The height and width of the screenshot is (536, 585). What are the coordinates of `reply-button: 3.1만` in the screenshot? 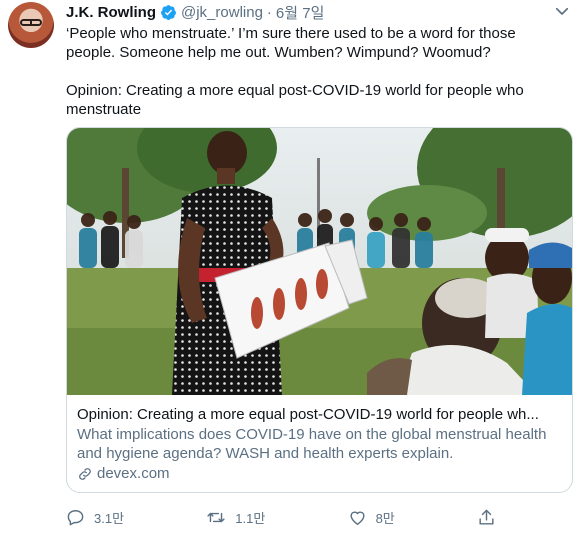 It's located at (95, 517).